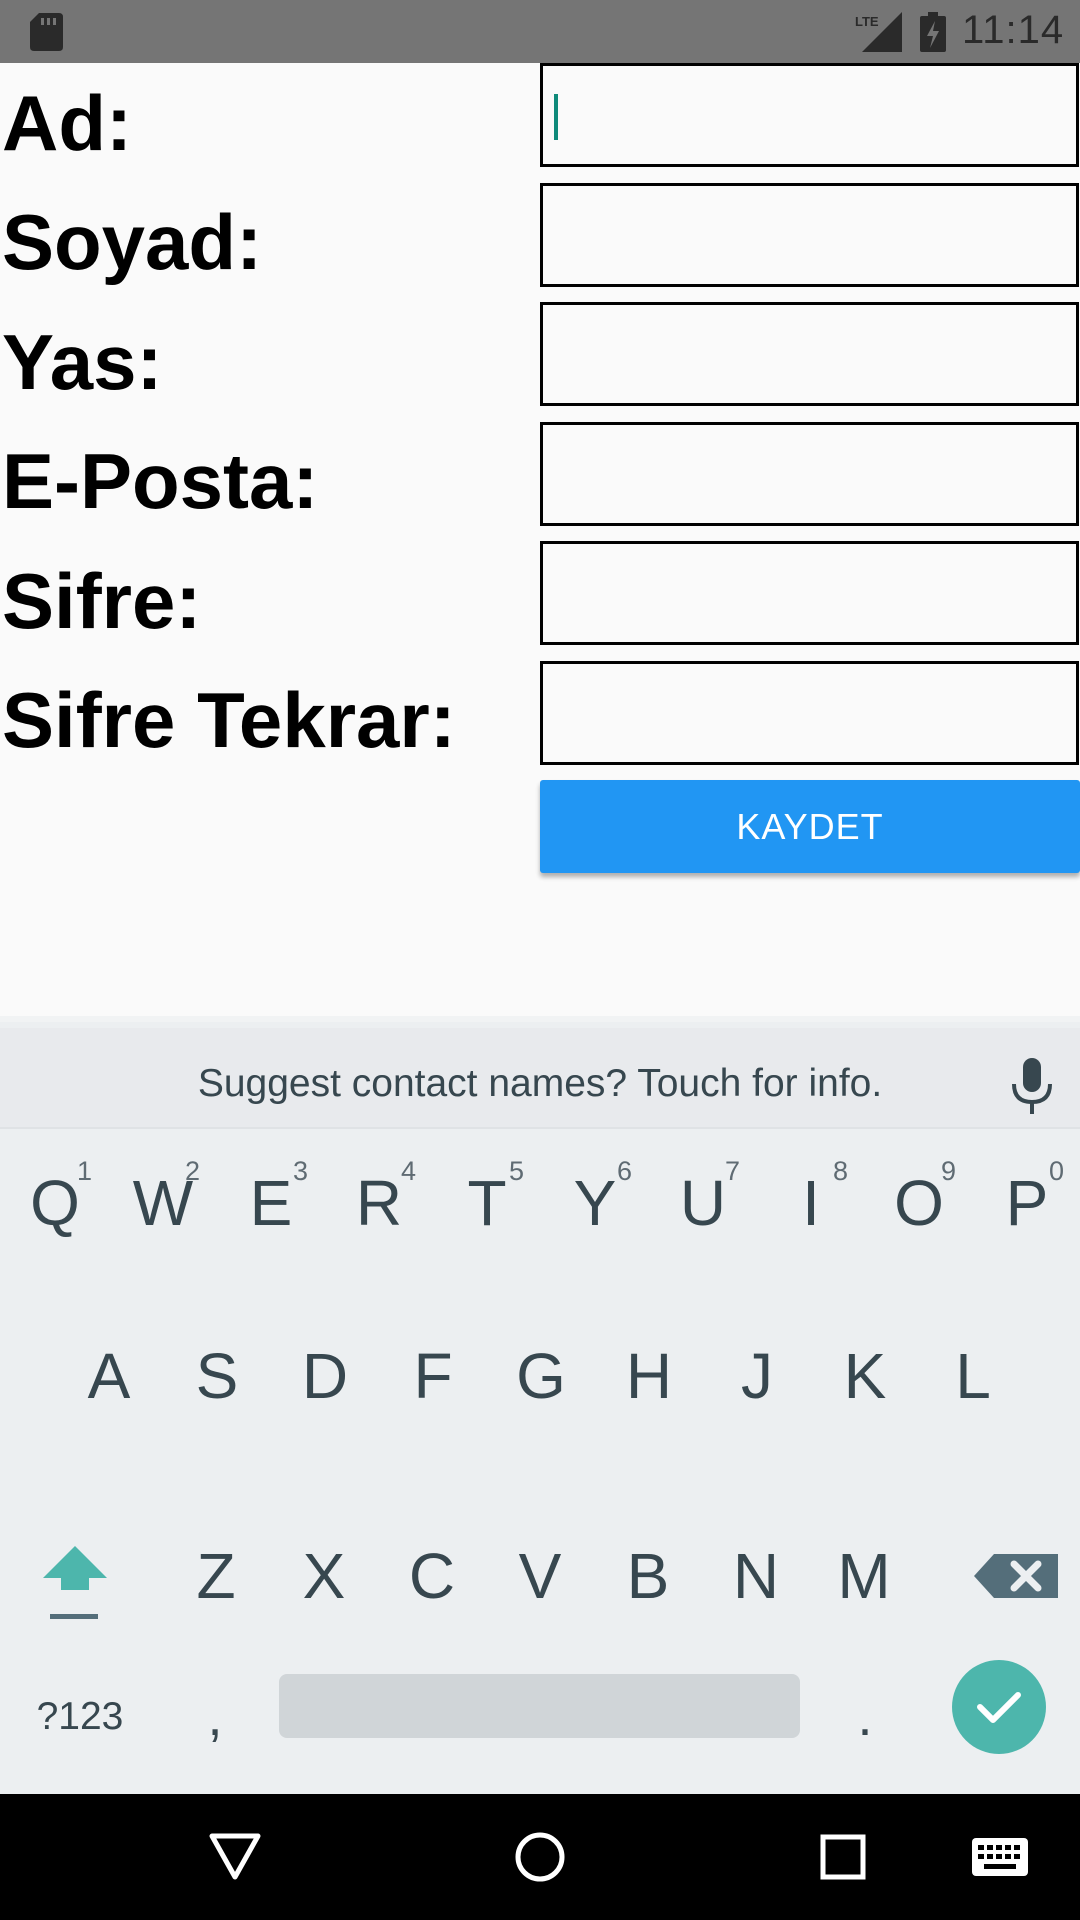  I want to click on back-button, so click(235, 1857).